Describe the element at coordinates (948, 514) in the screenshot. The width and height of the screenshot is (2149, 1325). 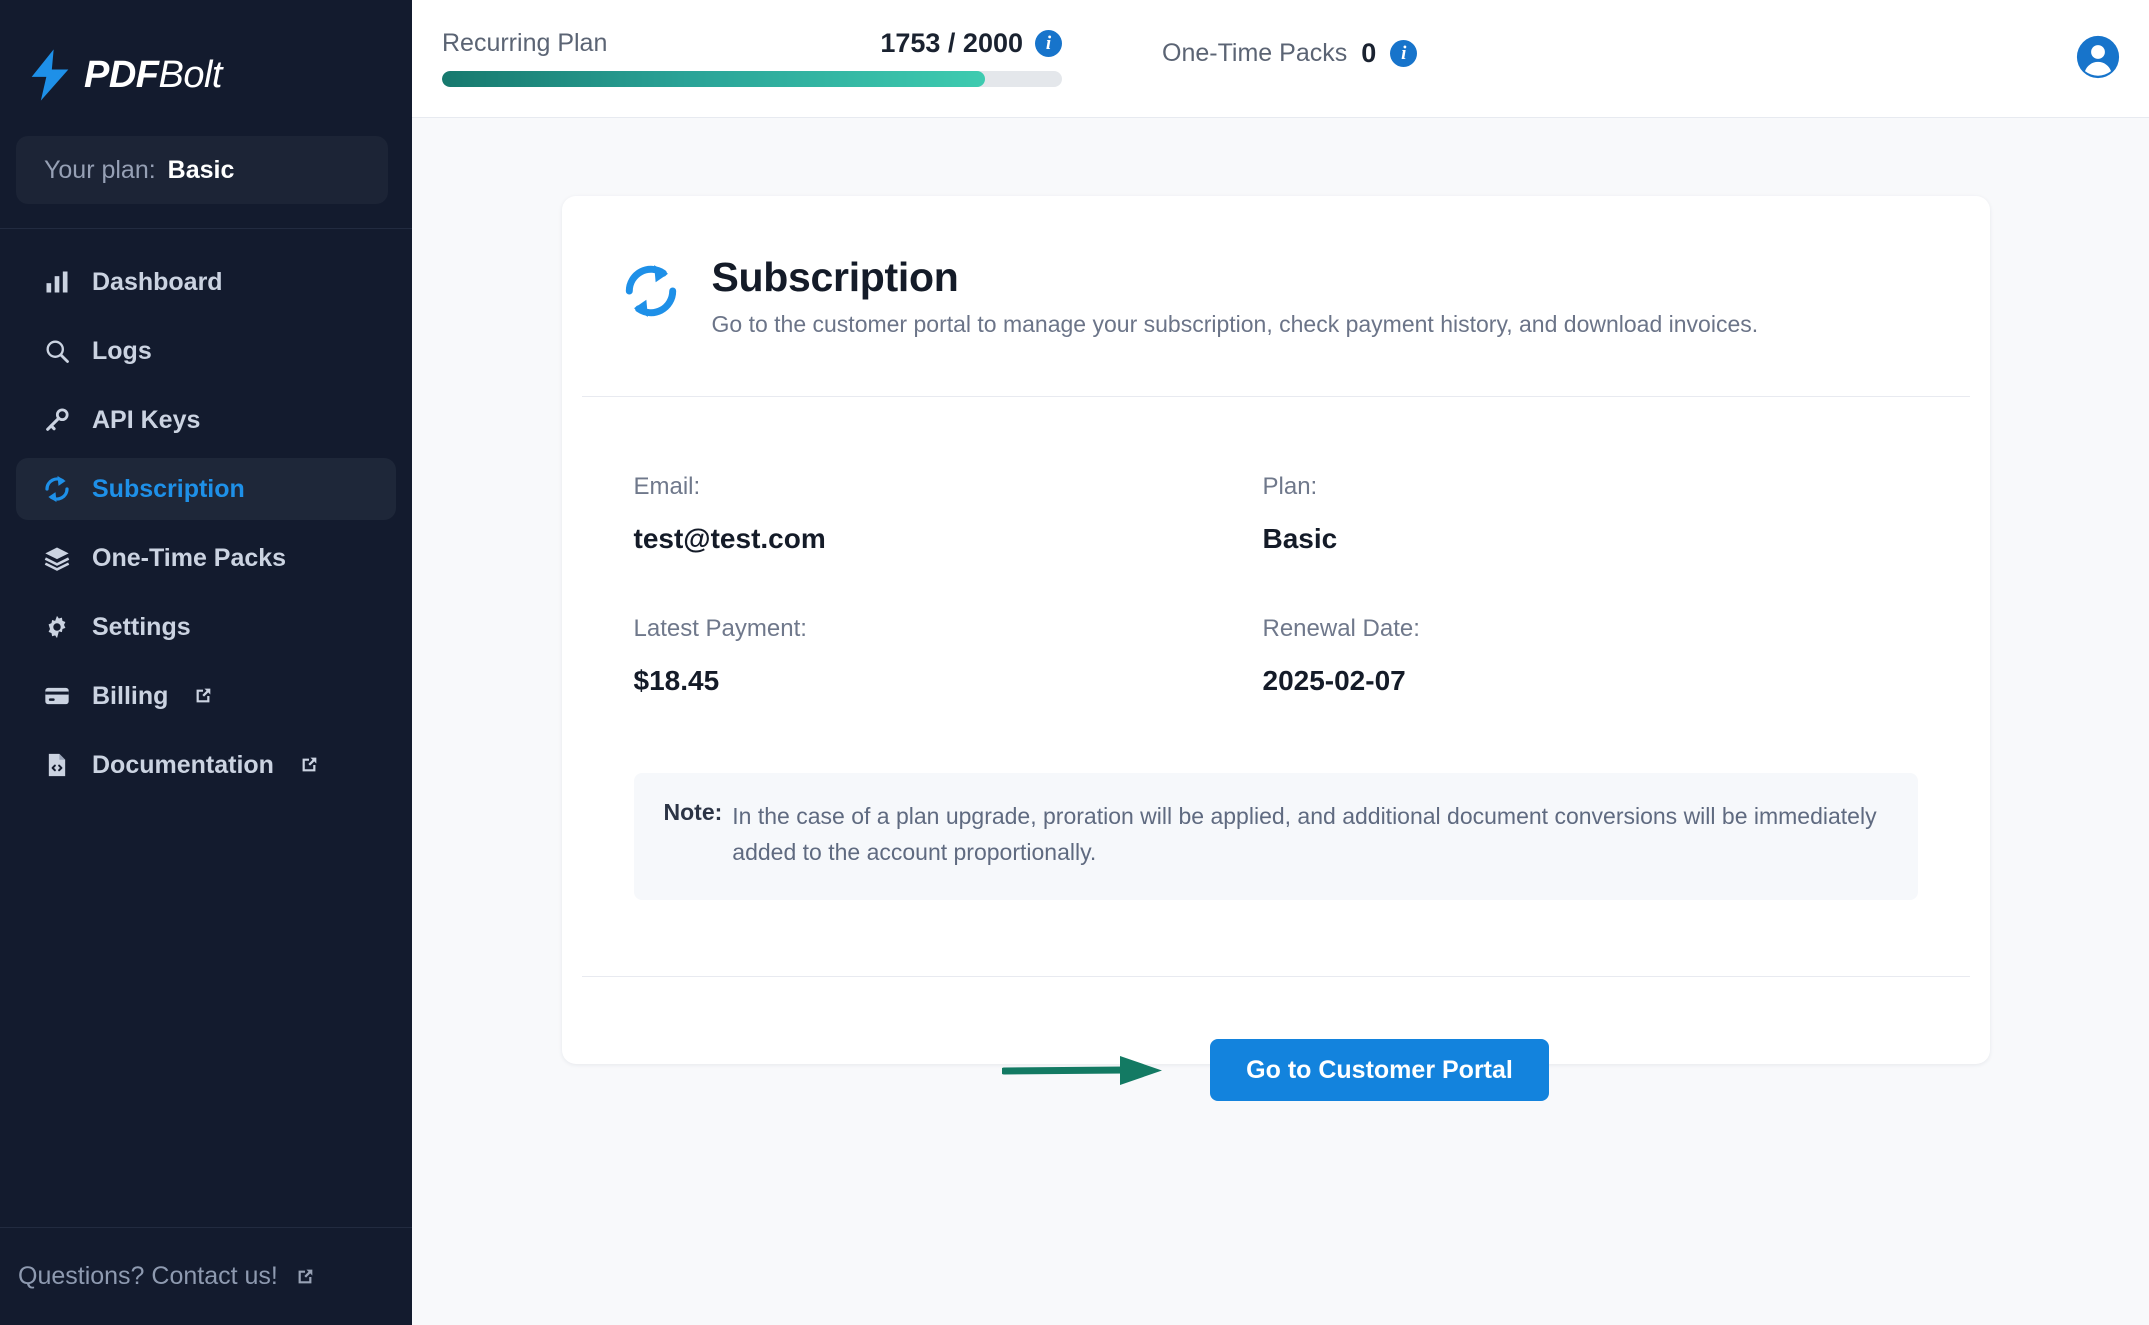
I see `field-email: Email: test@test.com` at that location.